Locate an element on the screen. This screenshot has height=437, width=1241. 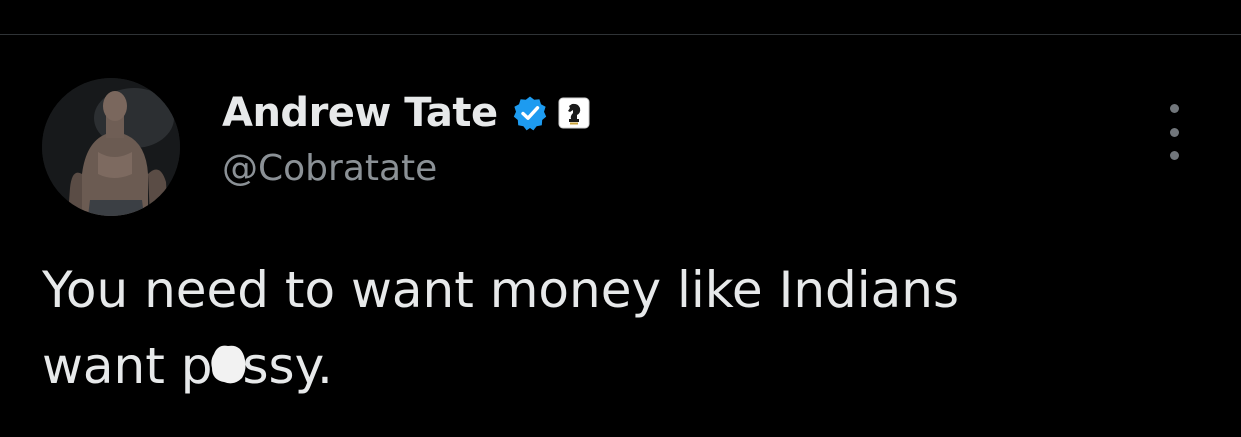
affiliate-knight-icon is located at coordinates (574, 113).